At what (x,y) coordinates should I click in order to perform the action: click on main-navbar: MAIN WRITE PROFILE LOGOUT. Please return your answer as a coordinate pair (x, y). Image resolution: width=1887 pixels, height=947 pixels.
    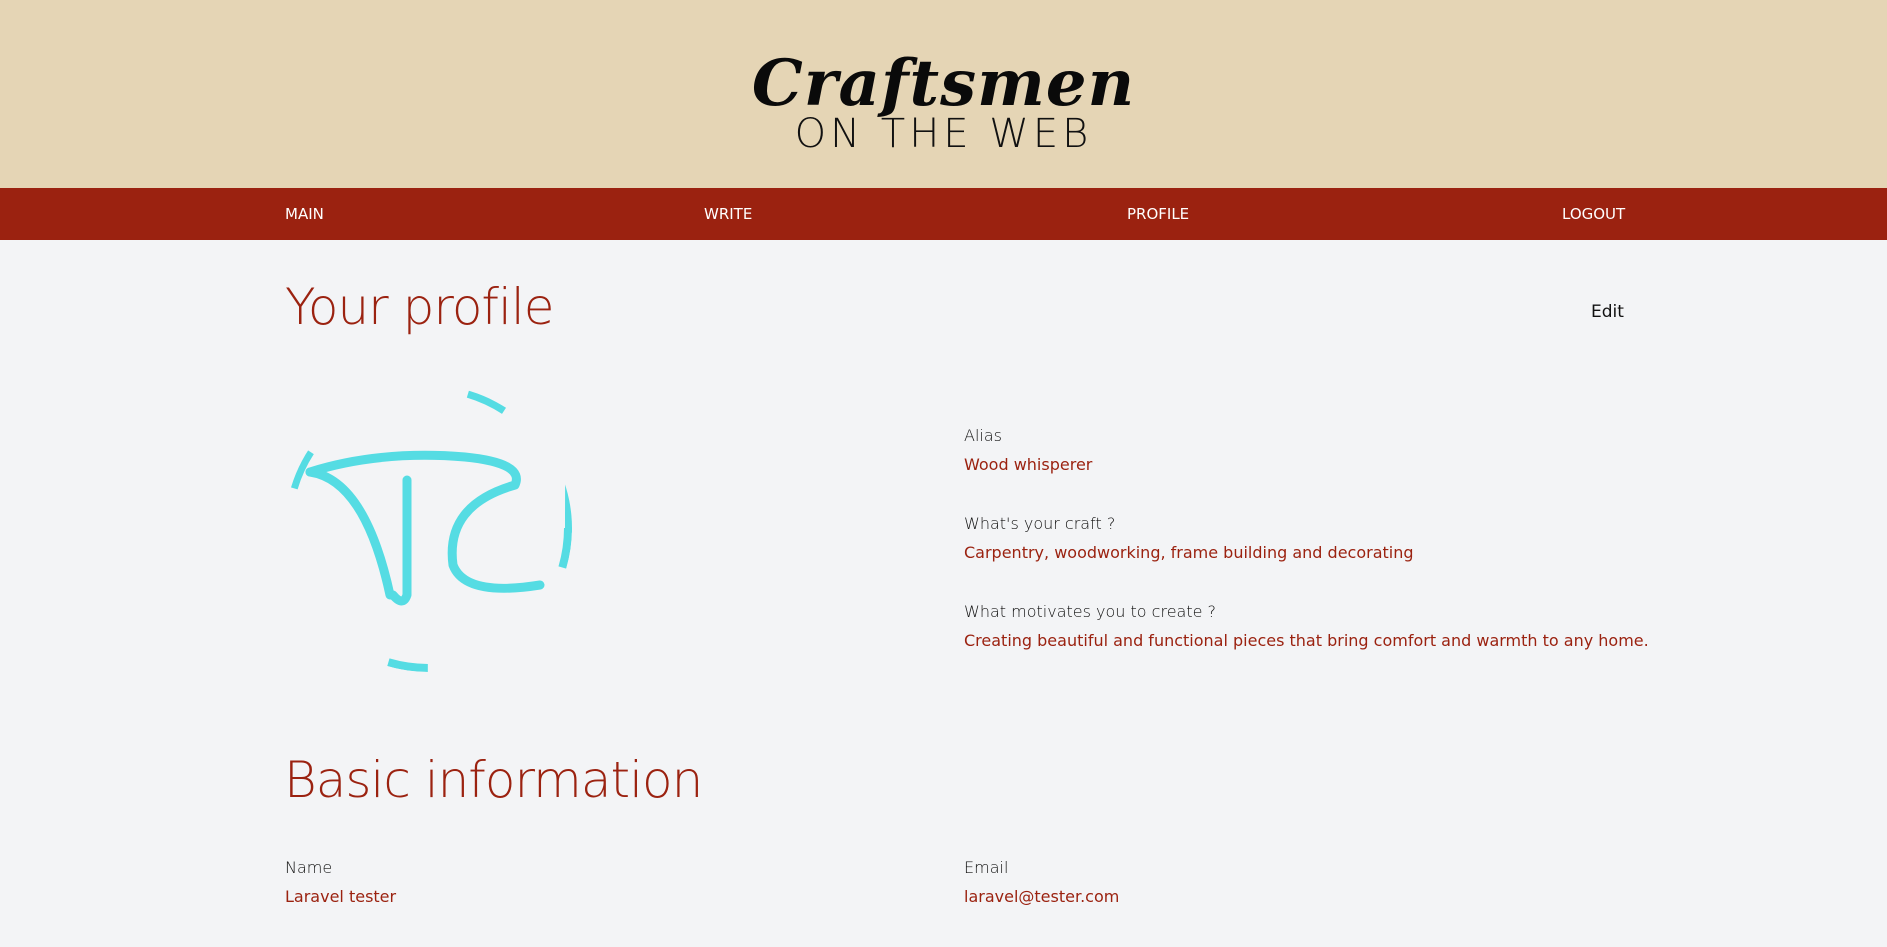
    Looking at the image, I should click on (943, 214).